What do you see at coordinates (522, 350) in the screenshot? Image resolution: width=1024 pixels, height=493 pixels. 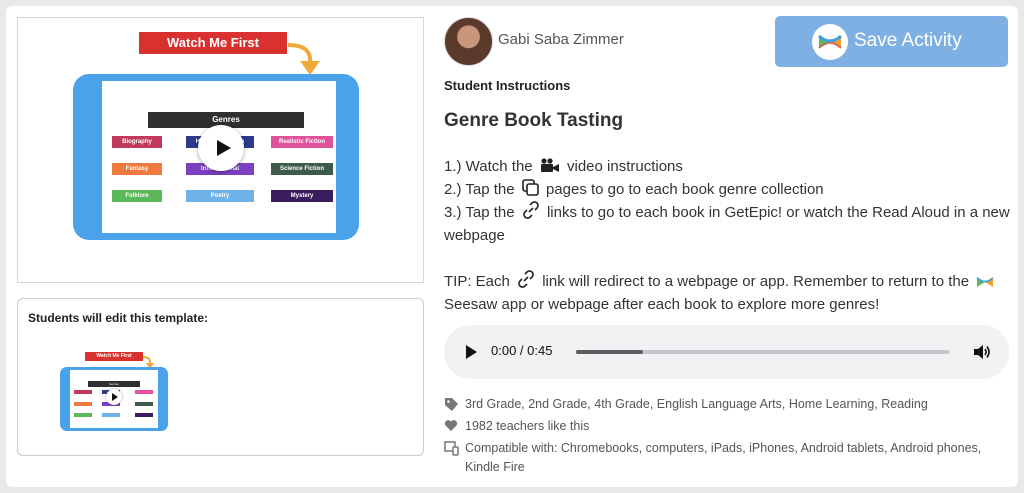 I see `audio-time: 0:00 / 0:45` at bounding box center [522, 350].